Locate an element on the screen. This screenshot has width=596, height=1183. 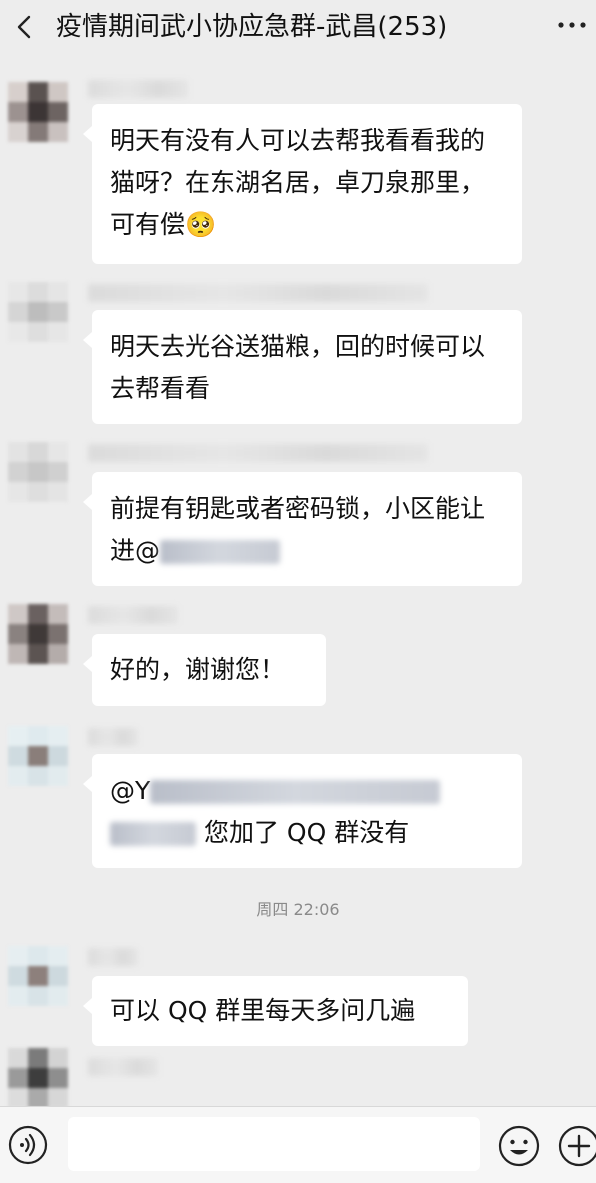
message-bubble: 好的，谢谢您！ is located at coordinates (204, 670).